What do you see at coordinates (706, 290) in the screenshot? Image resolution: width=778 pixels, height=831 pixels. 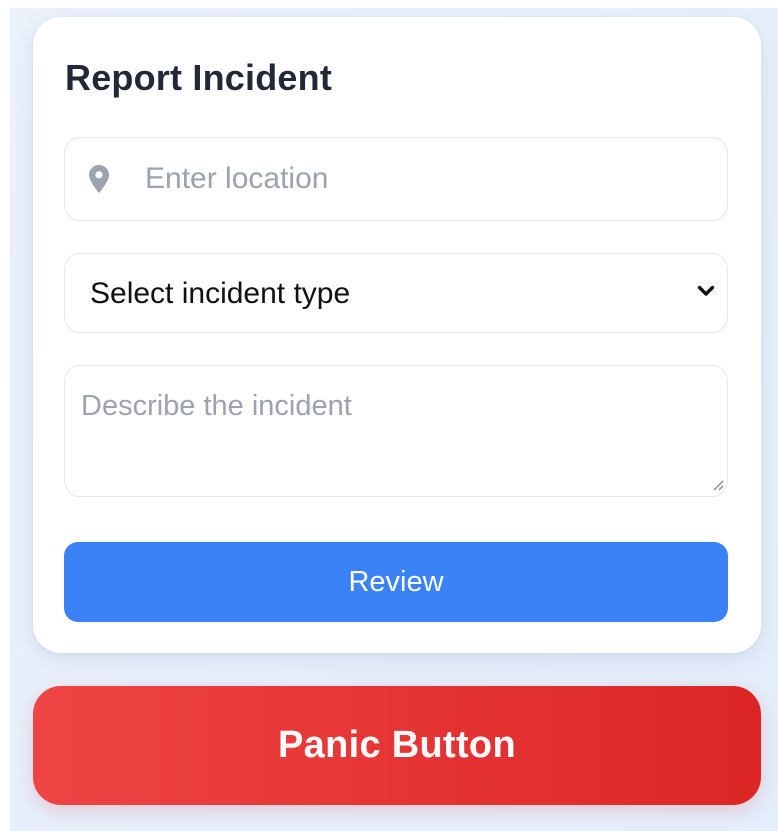 I see `chevron-down-icon` at bounding box center [706, 290].